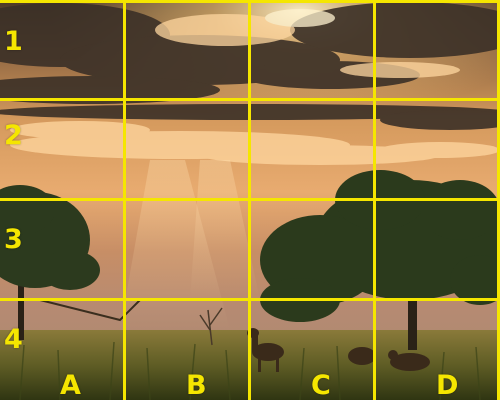 The width and height of the screenshot is (500, 400). I want to click on column-label-b: B, so click(196, 385).